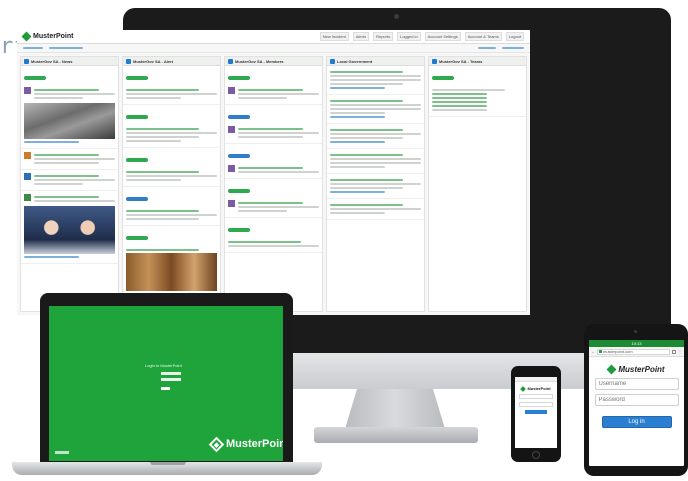 This screenshot has width=688, height=481. I want to click on nav-item: Account & Teams, so click(483, 36).